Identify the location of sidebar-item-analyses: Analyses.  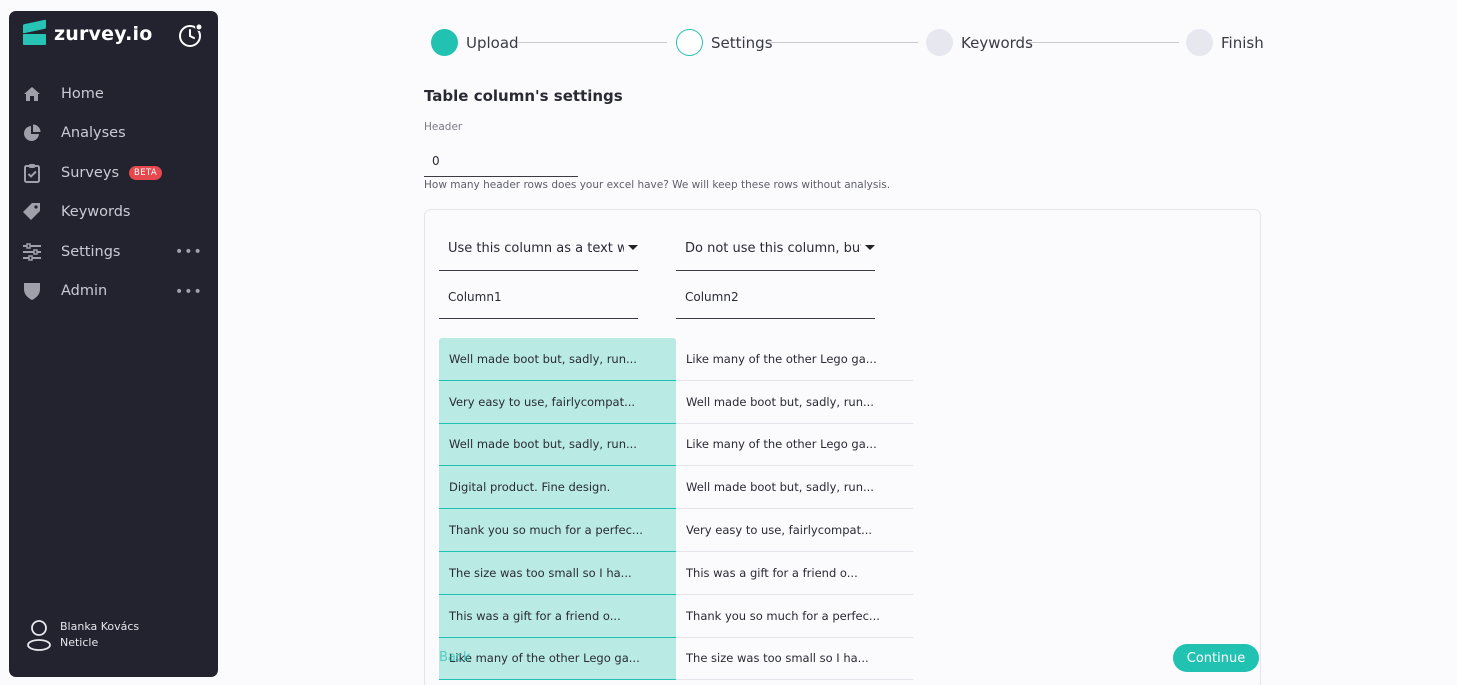
(113, 134).